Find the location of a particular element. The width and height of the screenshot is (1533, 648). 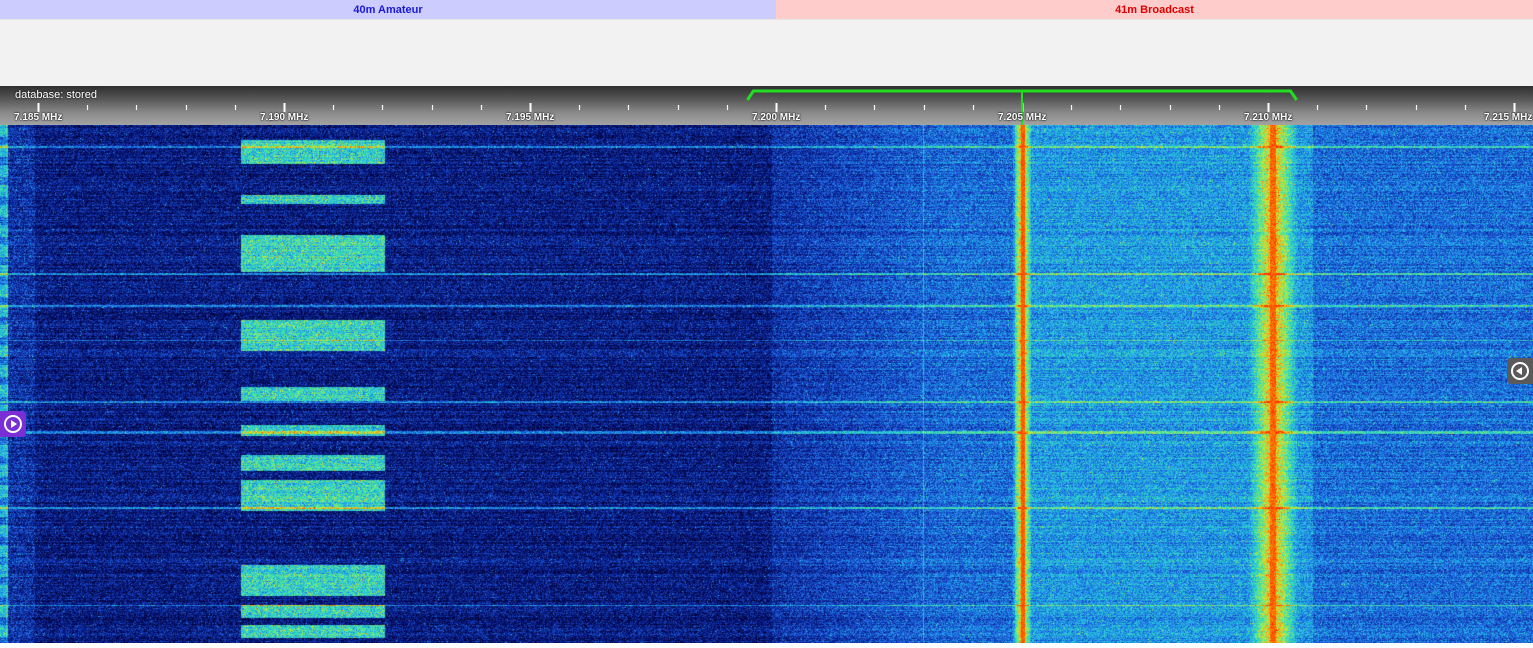

play-button is located at coordinates (13, 424).